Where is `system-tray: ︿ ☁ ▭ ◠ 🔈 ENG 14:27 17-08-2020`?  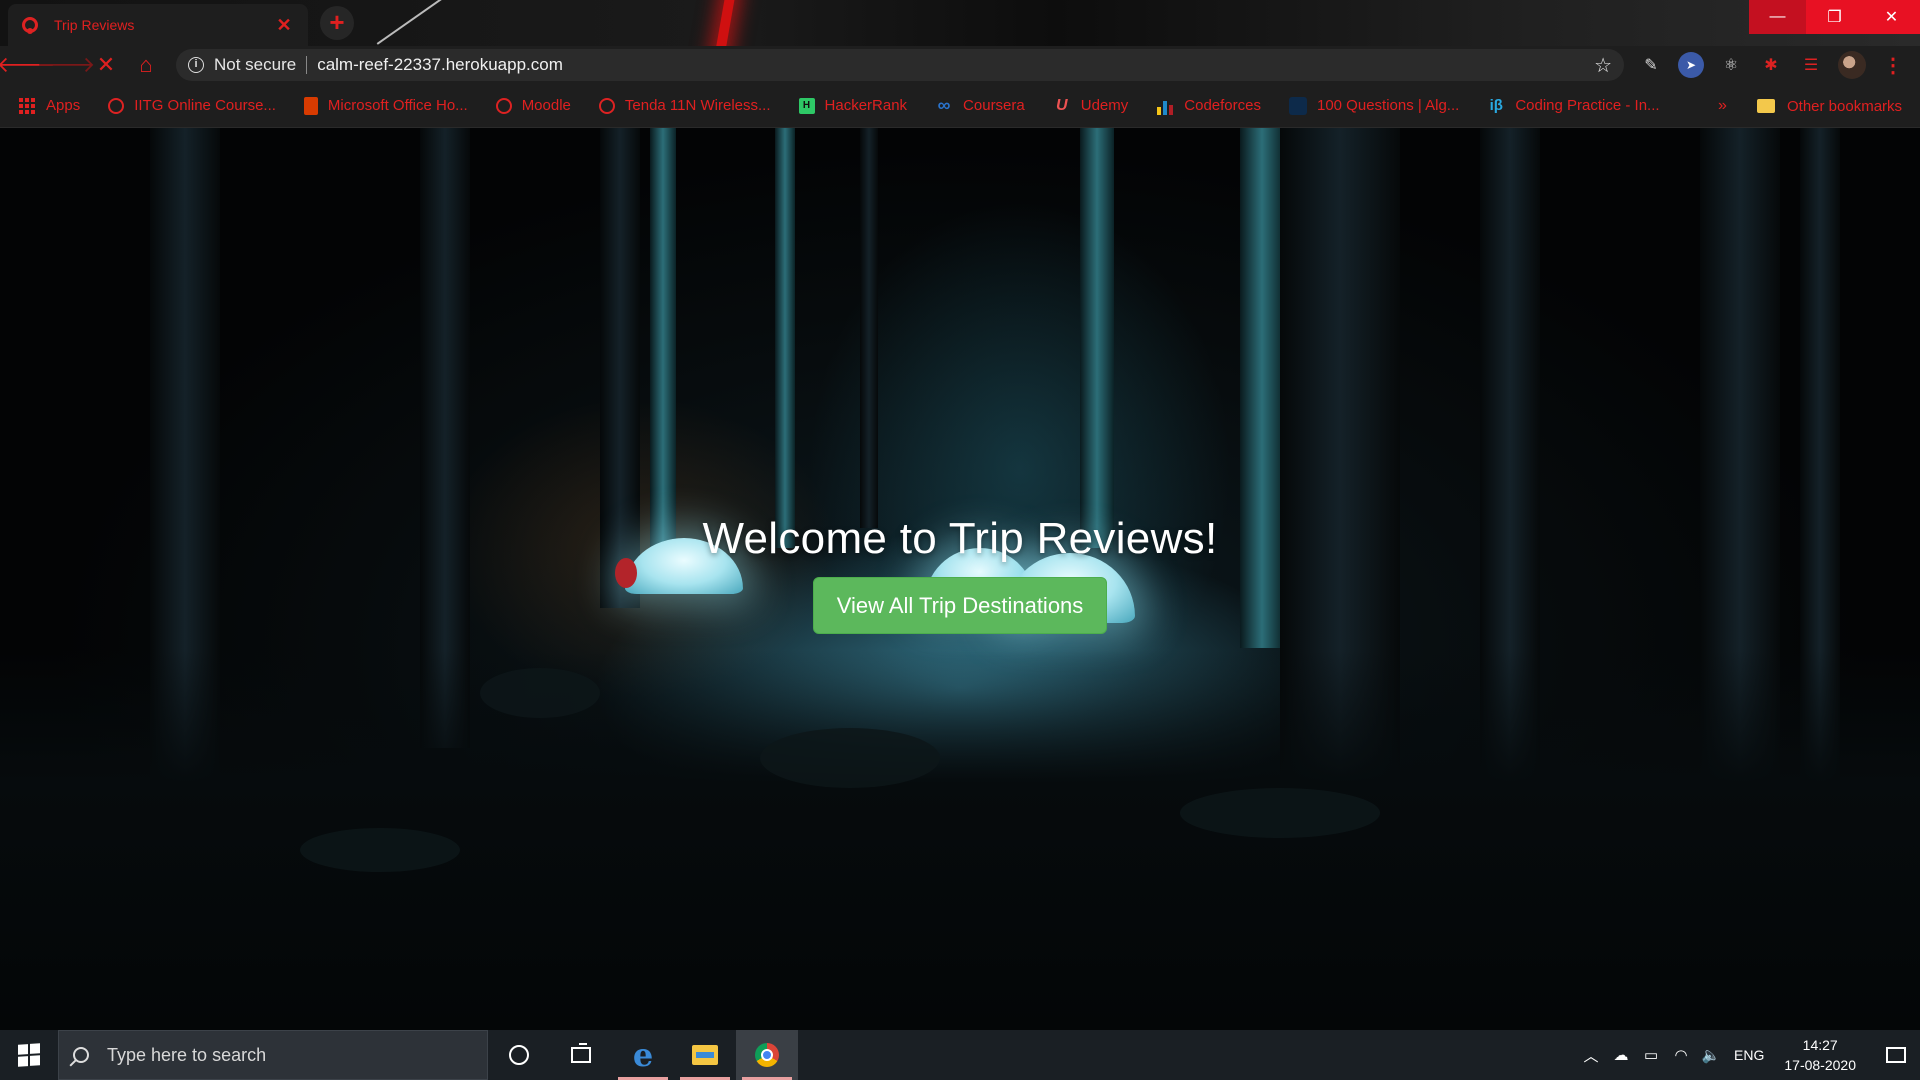 system-tray: ︿ ☁ ▭ ◠ 🔈 ENG 14:27 17-08-2020 is located at coordinates (1748, 1055).